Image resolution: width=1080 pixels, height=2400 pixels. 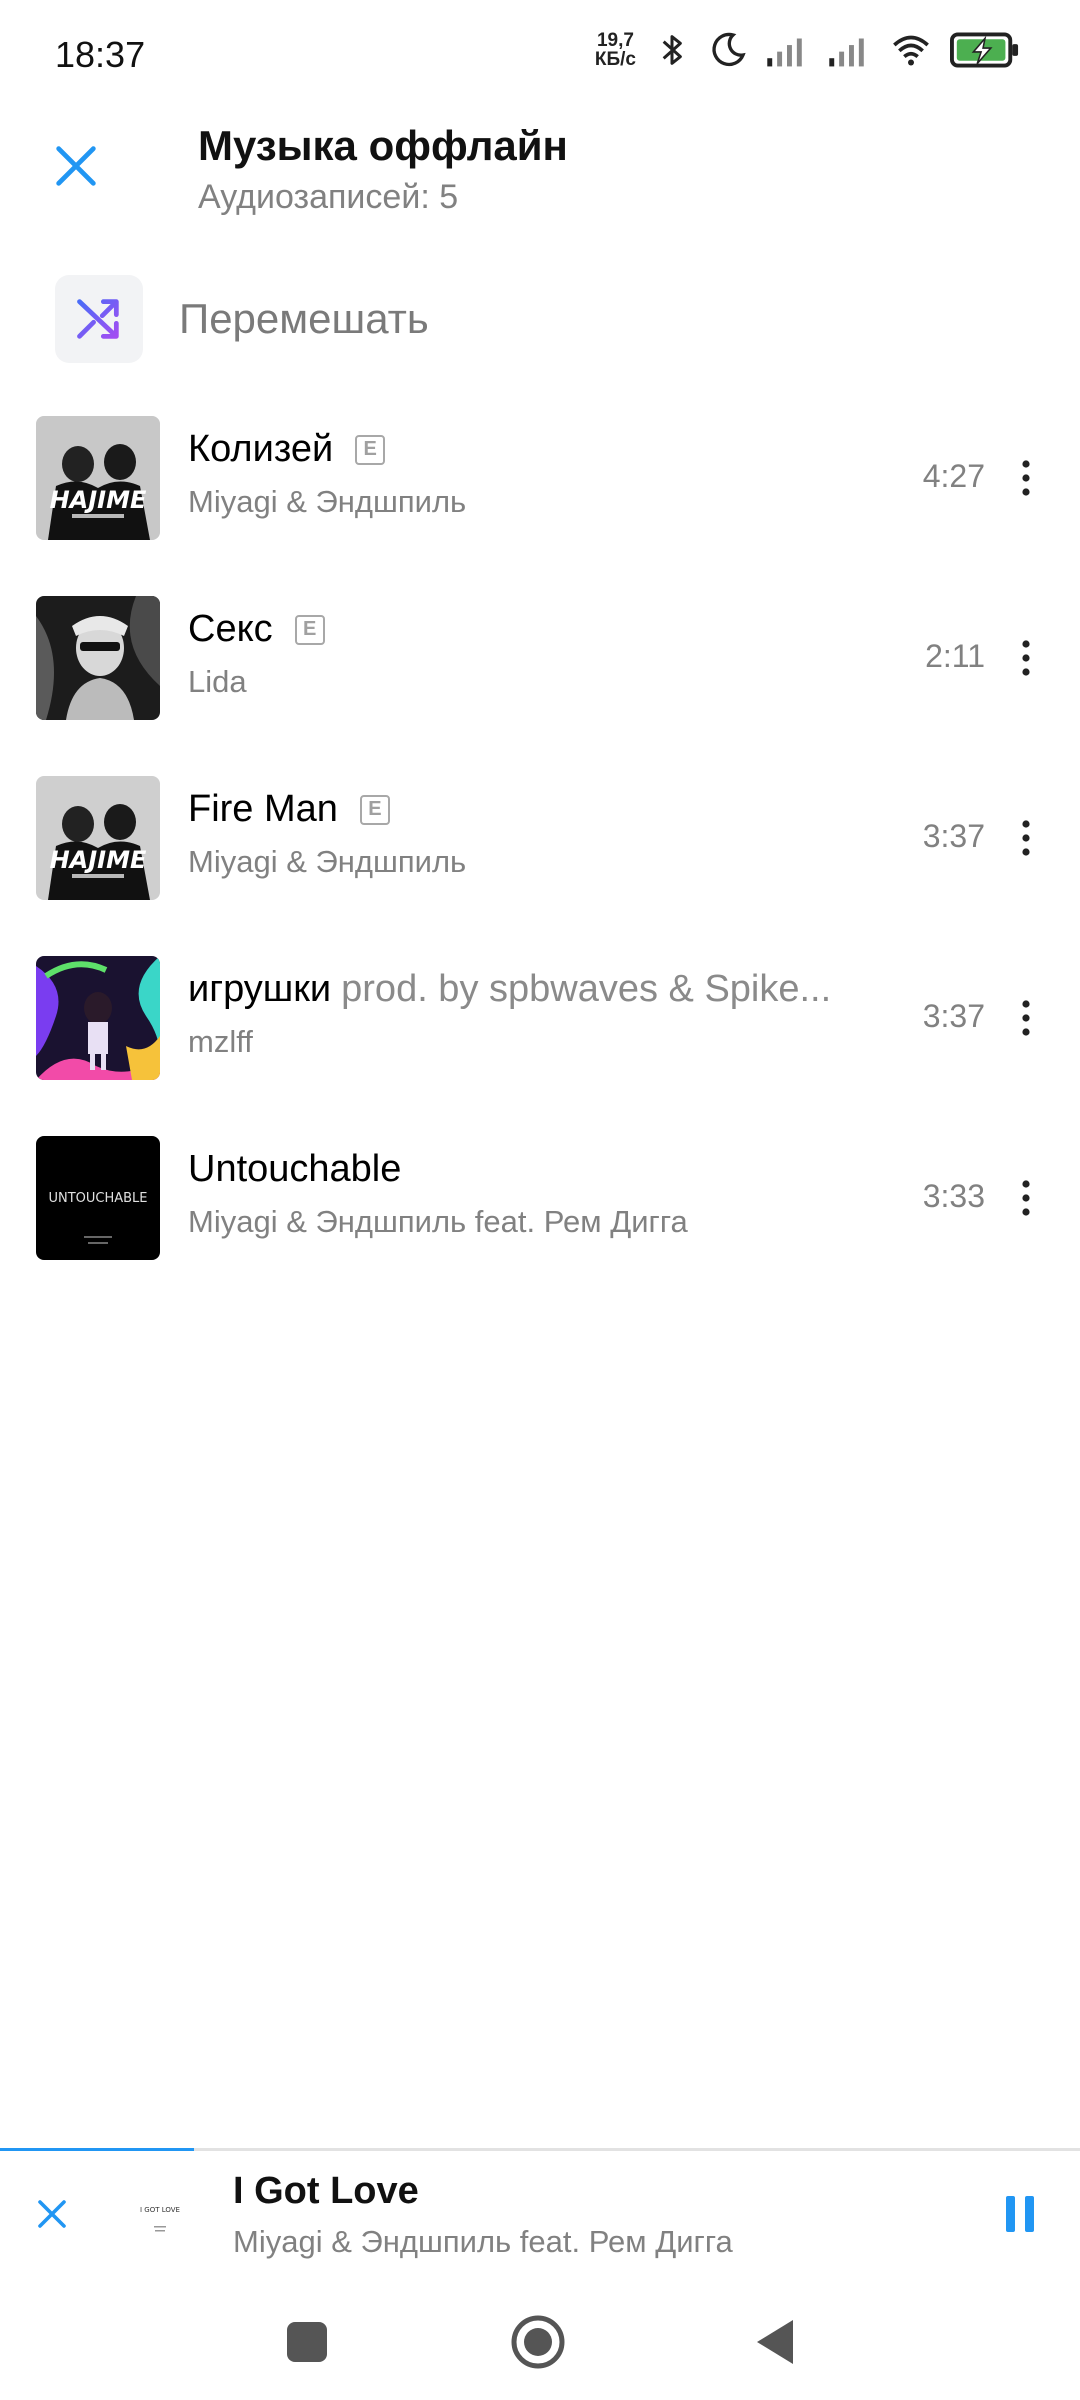 What do you see at coordinates (953, 476) in the screenshot?
I see `track-duration: 4:27` at bounding box center [953, 476].